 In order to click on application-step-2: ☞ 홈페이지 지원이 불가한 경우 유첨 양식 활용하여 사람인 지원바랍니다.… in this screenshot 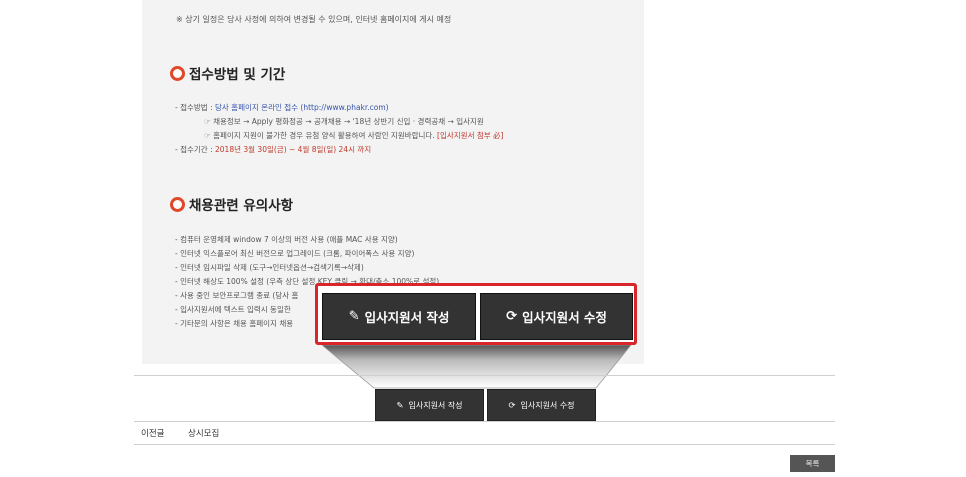, I will do `click(353, 136)`.